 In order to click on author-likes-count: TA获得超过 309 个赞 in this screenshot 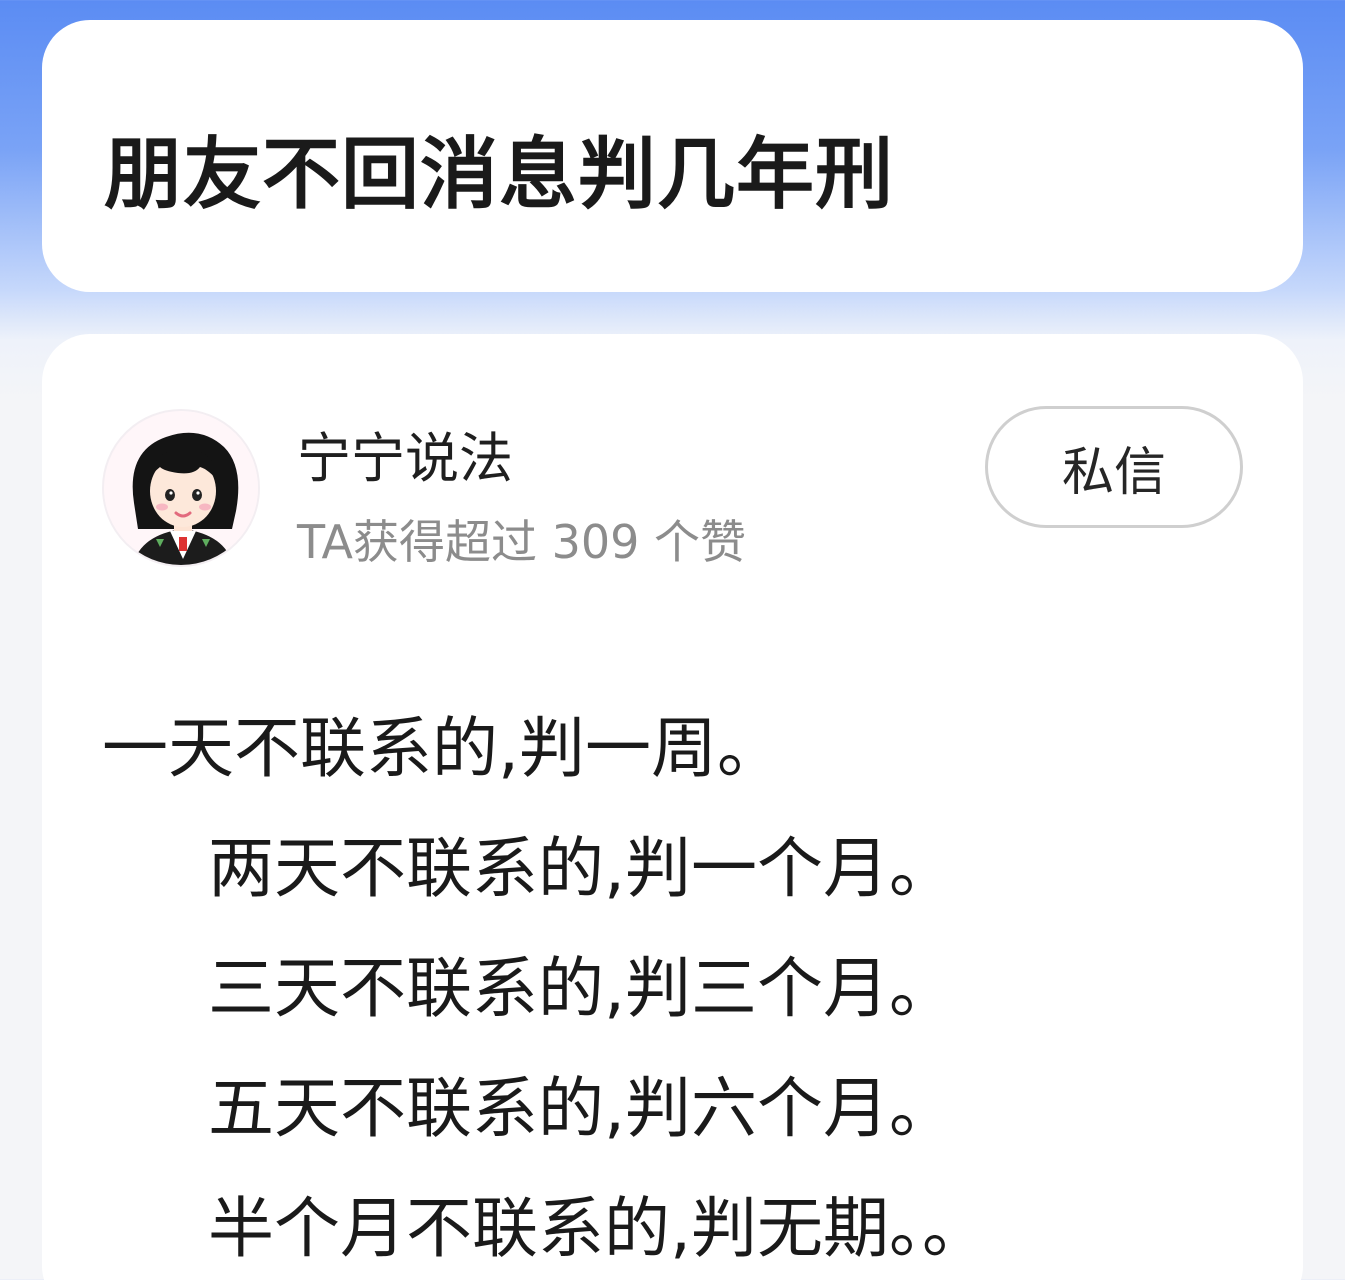, I will do `click(522, 542)`.